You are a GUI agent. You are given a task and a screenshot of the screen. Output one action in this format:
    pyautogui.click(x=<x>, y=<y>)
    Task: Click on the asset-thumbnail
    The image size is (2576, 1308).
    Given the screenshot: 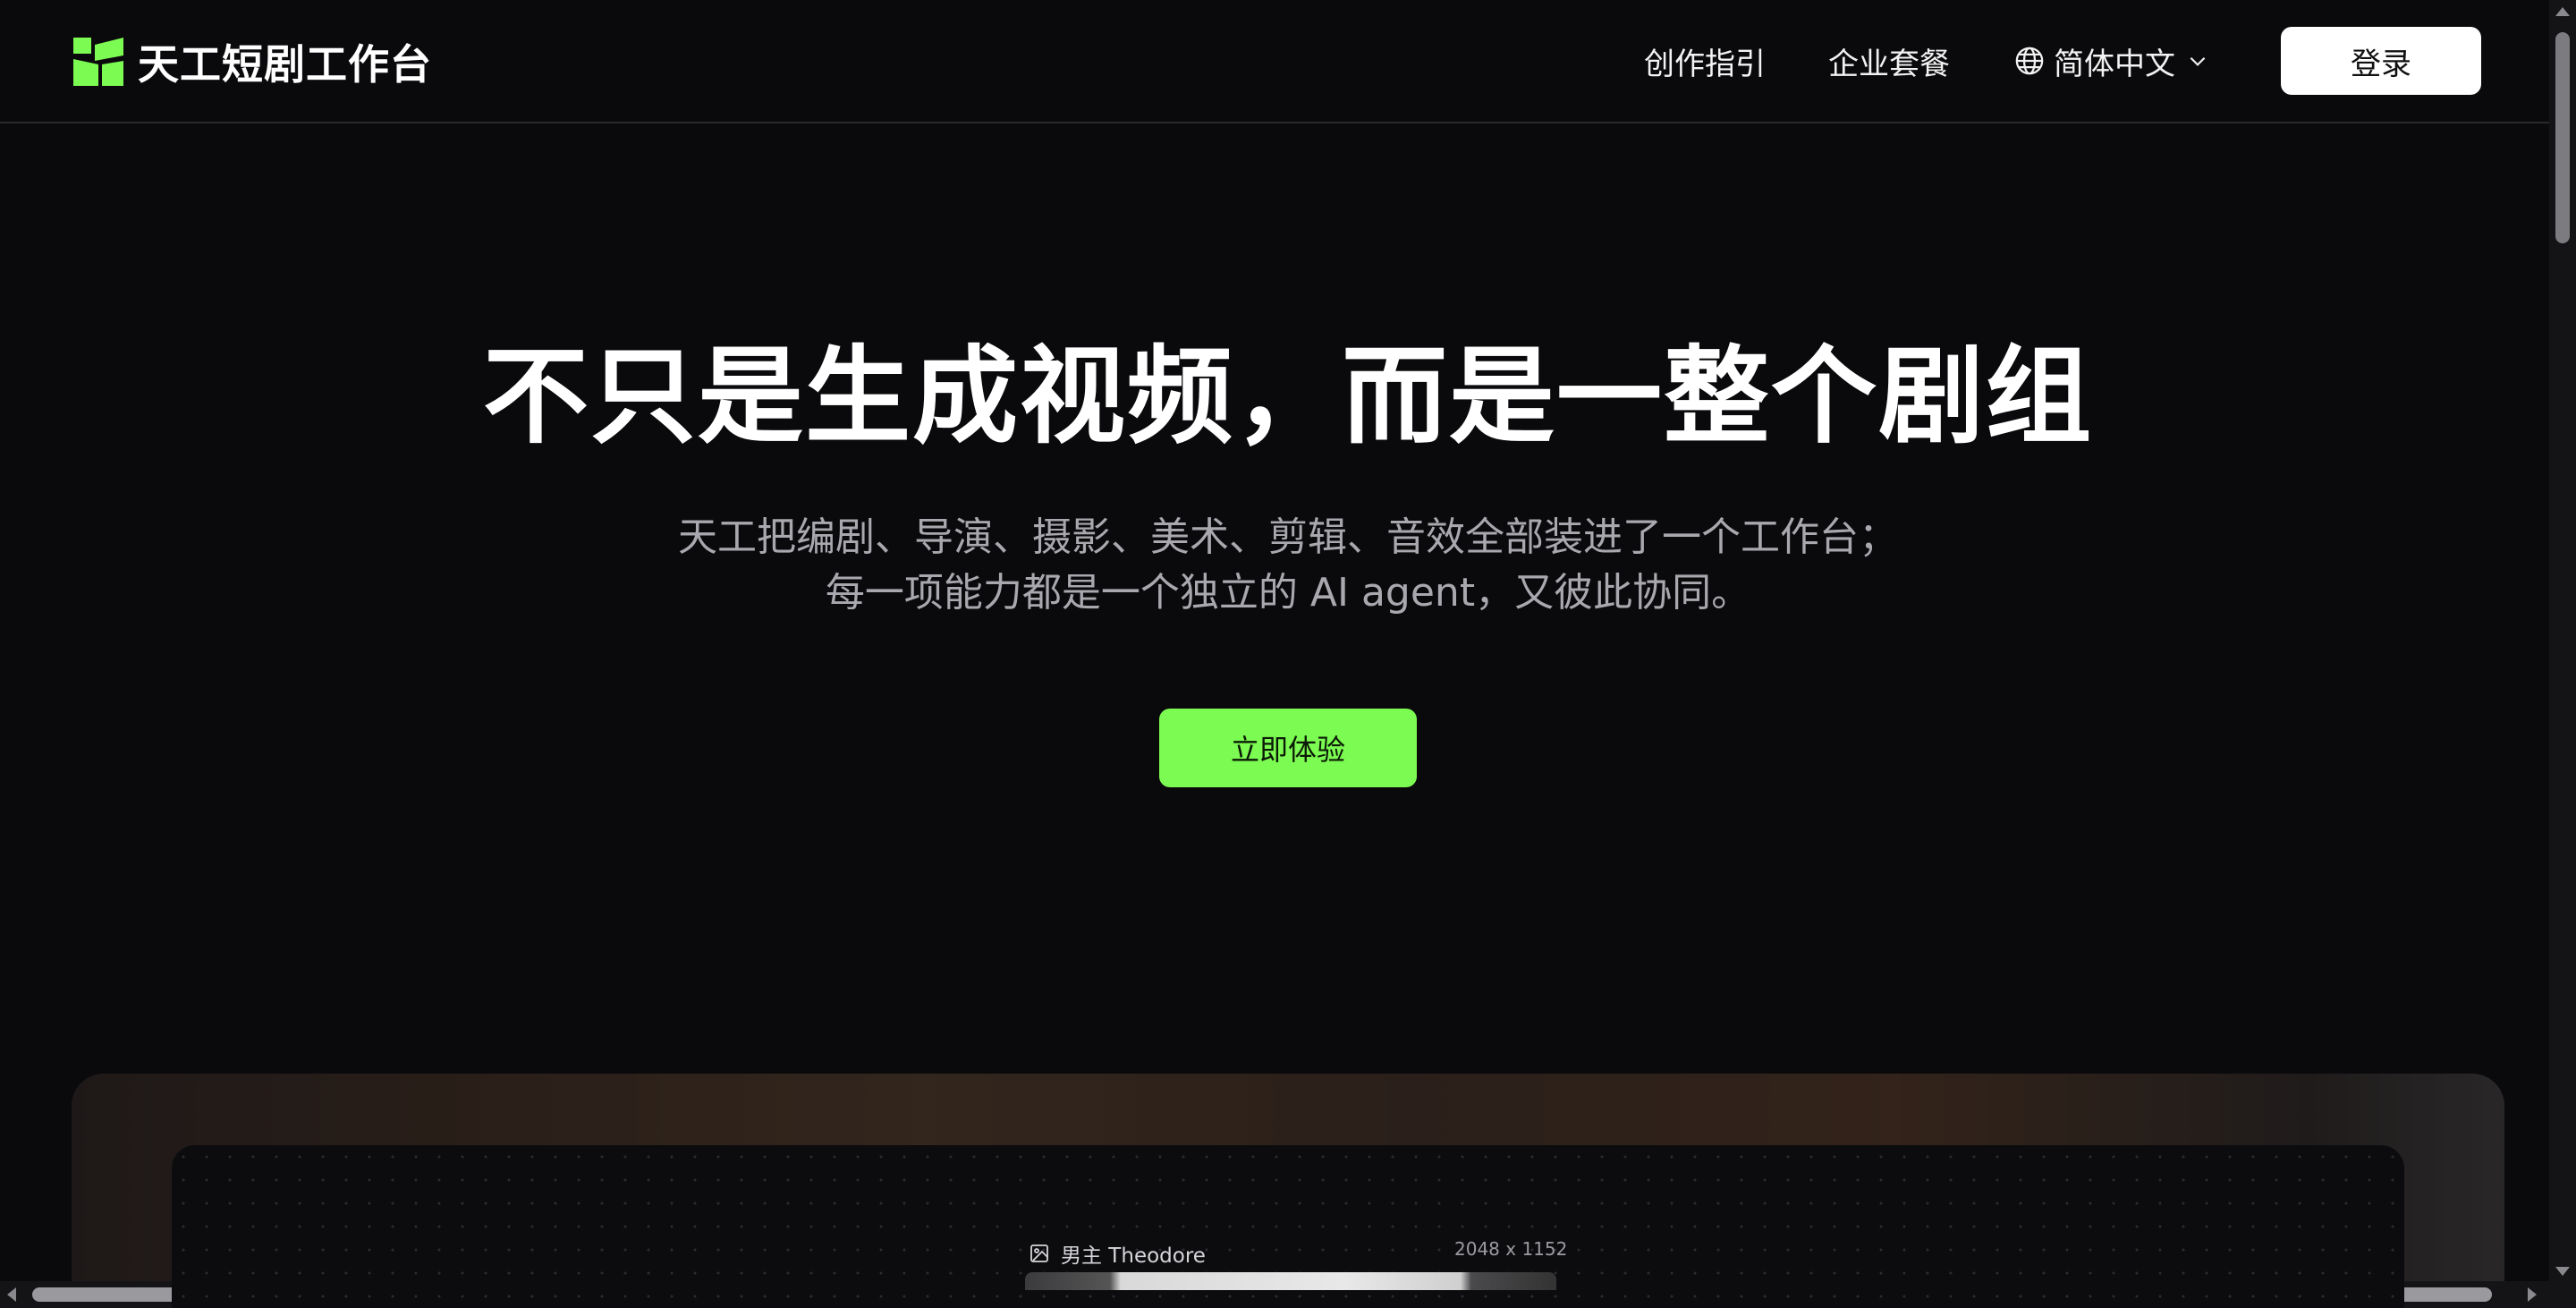 What is the action you would take?
    pyautogui.click(x=1290, y=1281)
    